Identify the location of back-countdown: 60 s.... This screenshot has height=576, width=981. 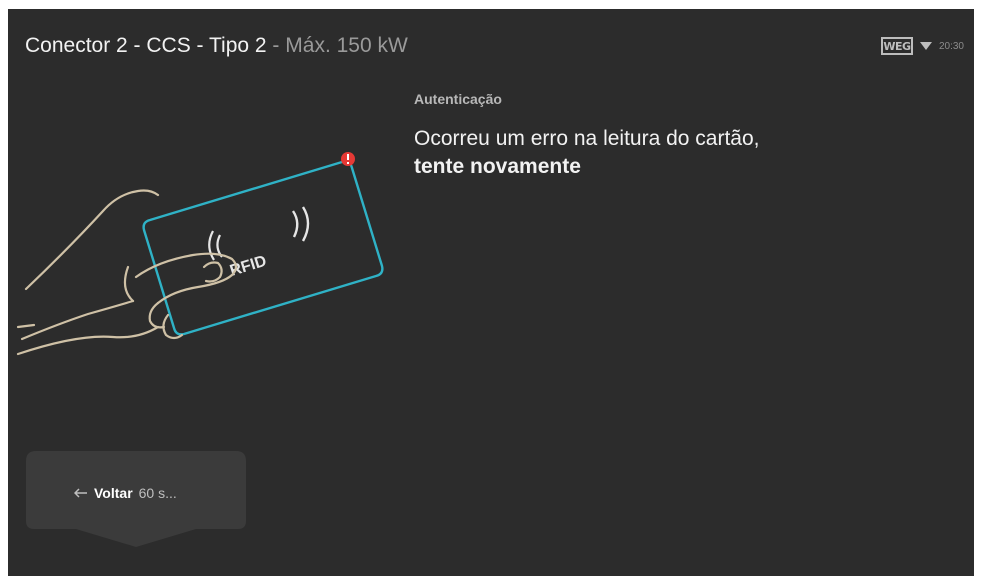
(157, 493).